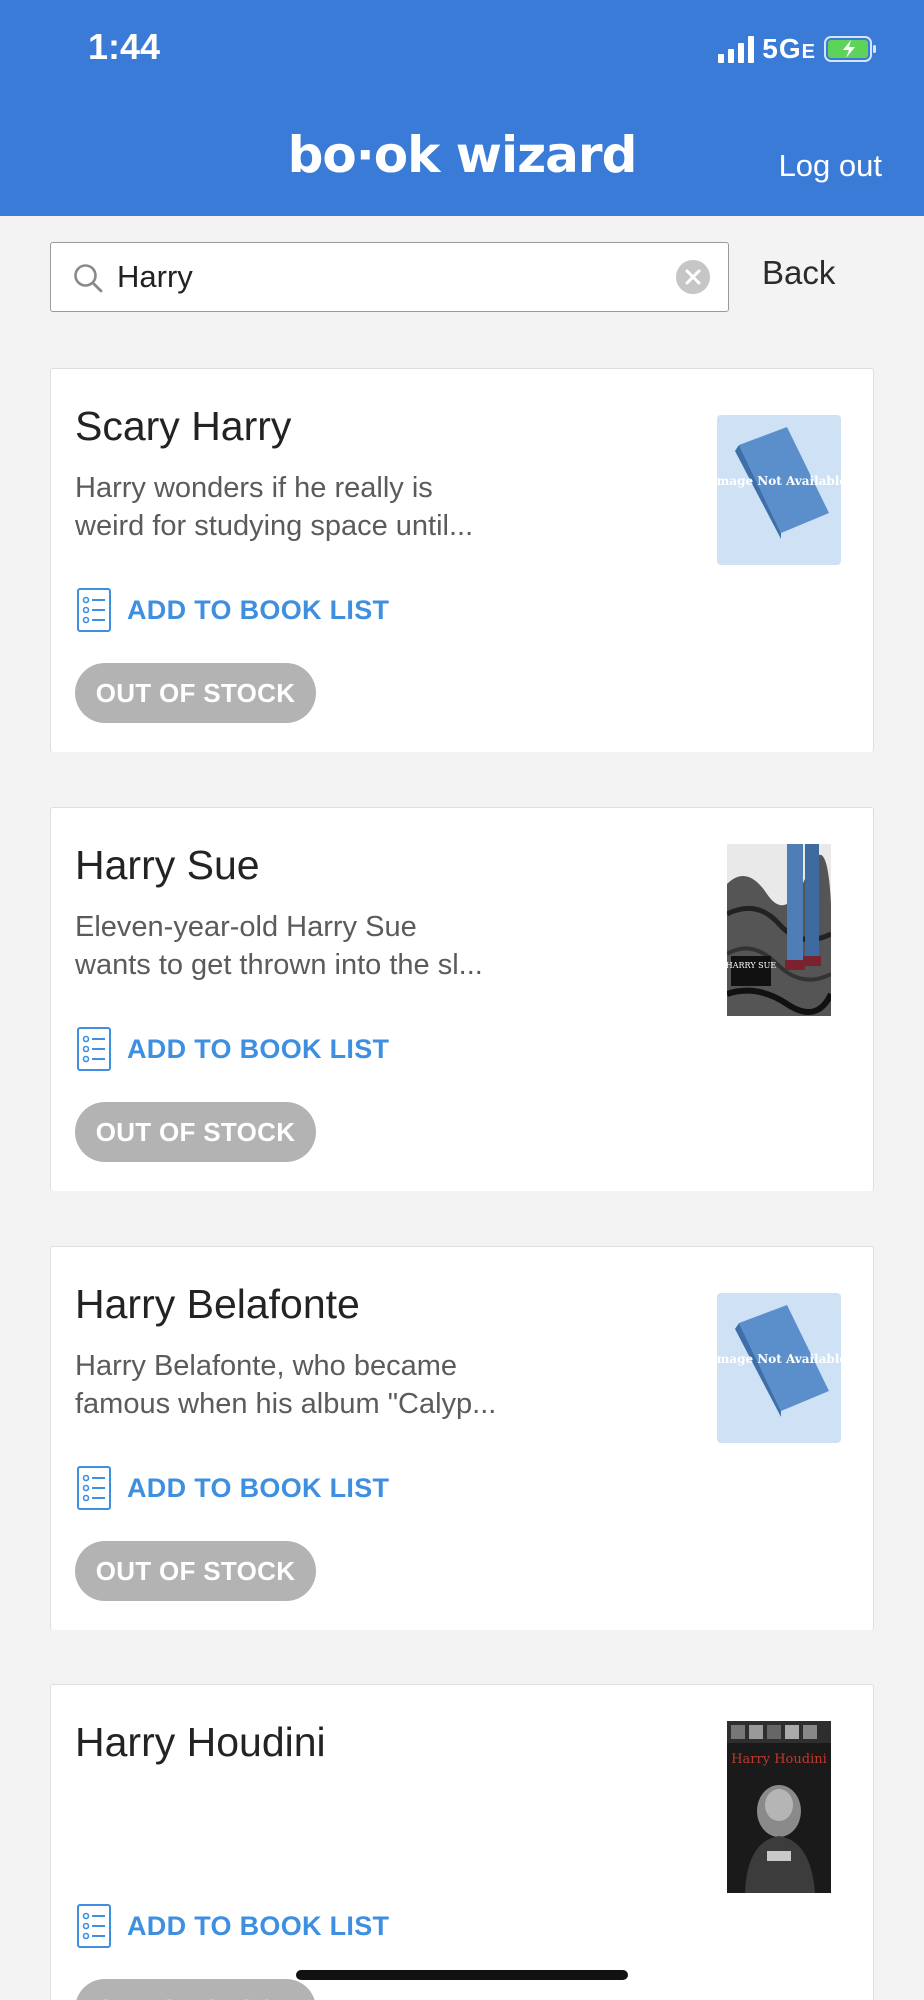  I want to click on svg-text: HARRY SUE, so click(751, 965).